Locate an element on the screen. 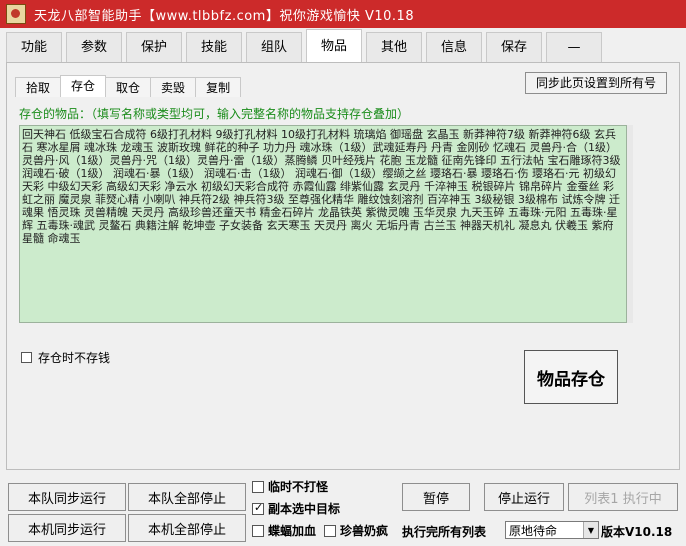 The width and height of the screenshot is (686, 546). pet-milk-option: 珍兽奶疯 is located at coordinates (356, 530).